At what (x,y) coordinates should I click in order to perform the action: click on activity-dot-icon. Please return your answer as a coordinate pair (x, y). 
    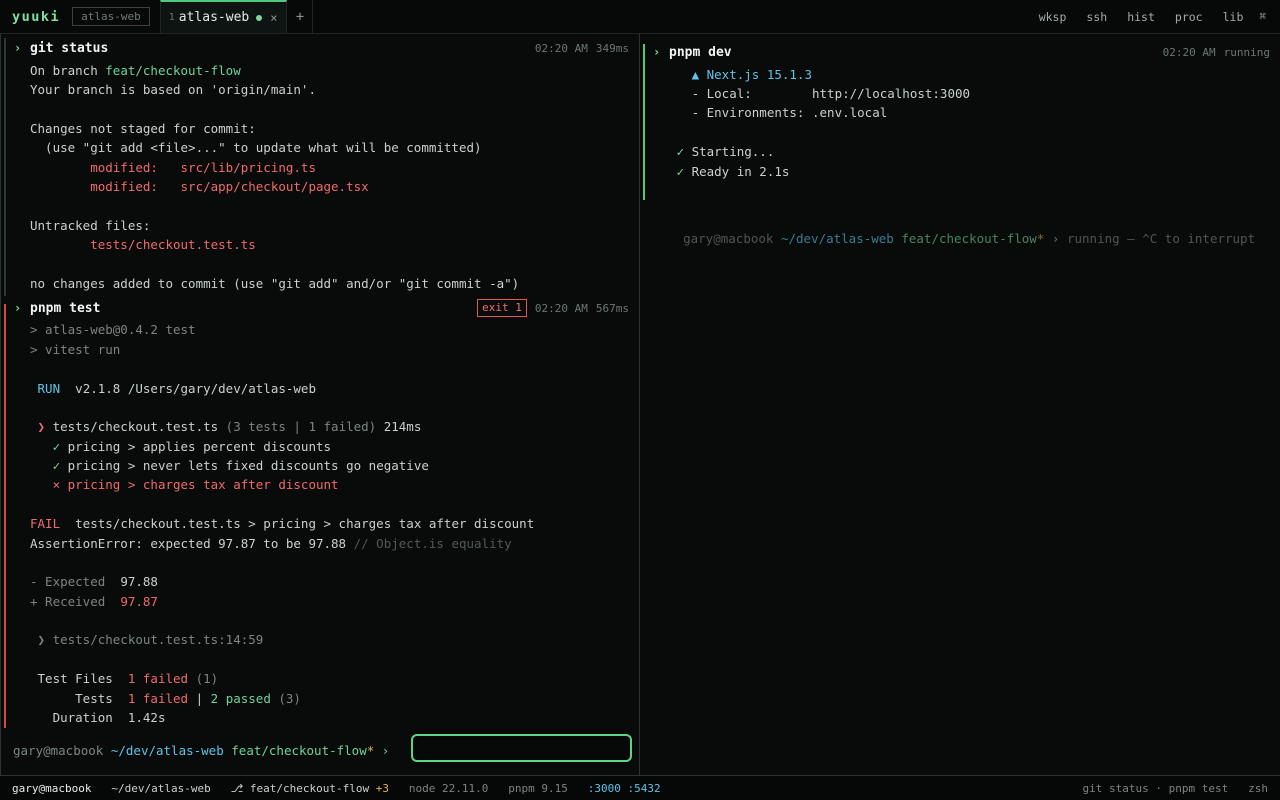
    Looking at the image, I should click on (259, 17).